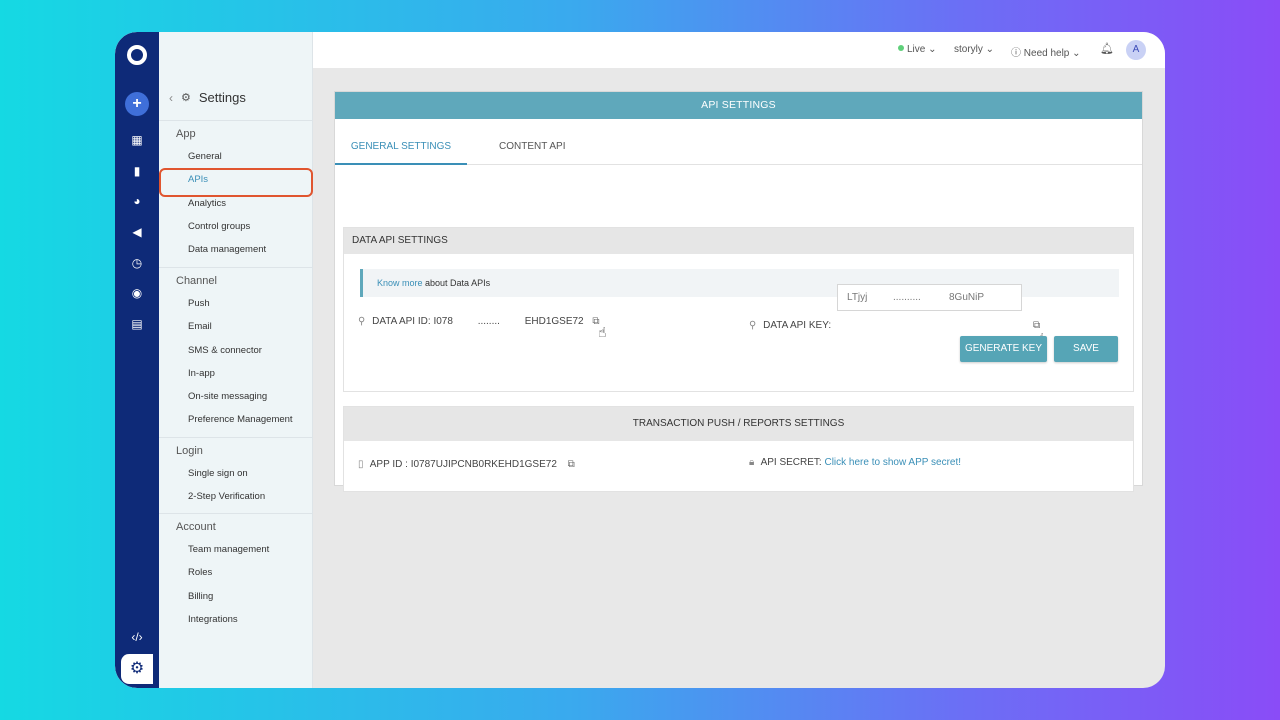 Image resolution: width=1280 pixels, height=720 pixels. What do you see at coordinates (456, 283) in the screenshot?
I see `info-text: about Data APIs` at bounding box center [456, 283].